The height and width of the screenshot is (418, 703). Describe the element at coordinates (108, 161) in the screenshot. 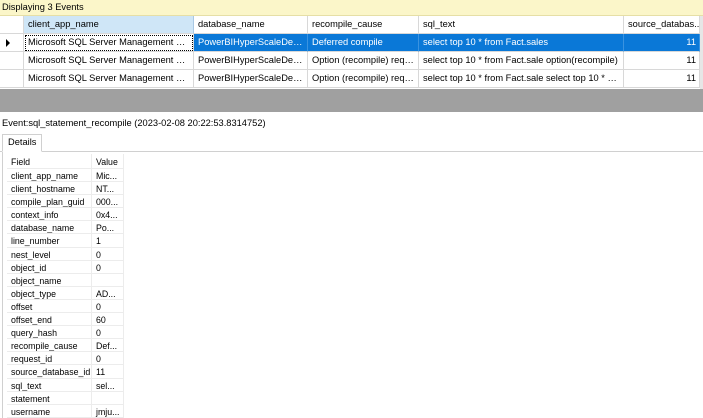

I see `details-header-value: Value` at that location.